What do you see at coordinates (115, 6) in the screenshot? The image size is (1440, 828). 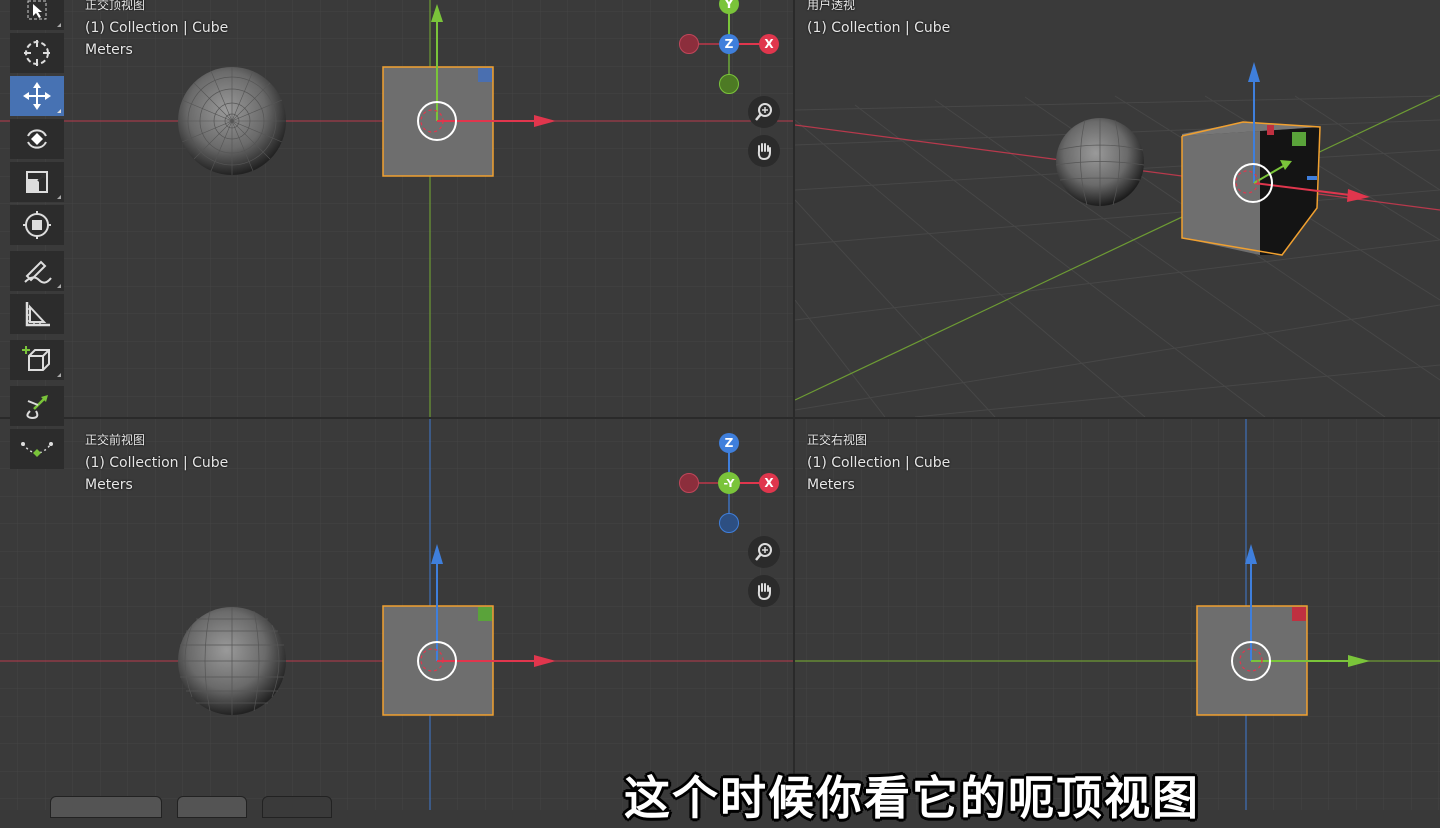 I see `view-name: 正交顶视图` at bounding box center [115, 6].